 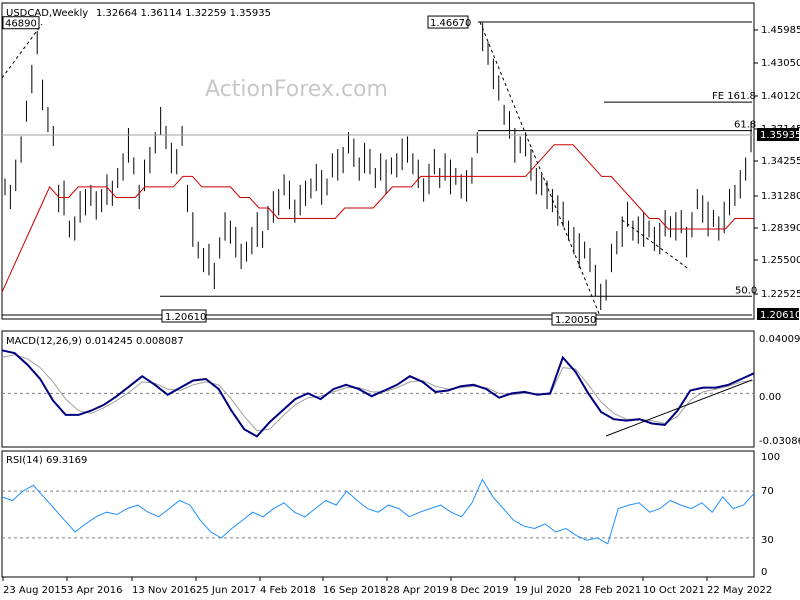 I want to click on rsi-tick-label: 100, so click(x=770, y=457).